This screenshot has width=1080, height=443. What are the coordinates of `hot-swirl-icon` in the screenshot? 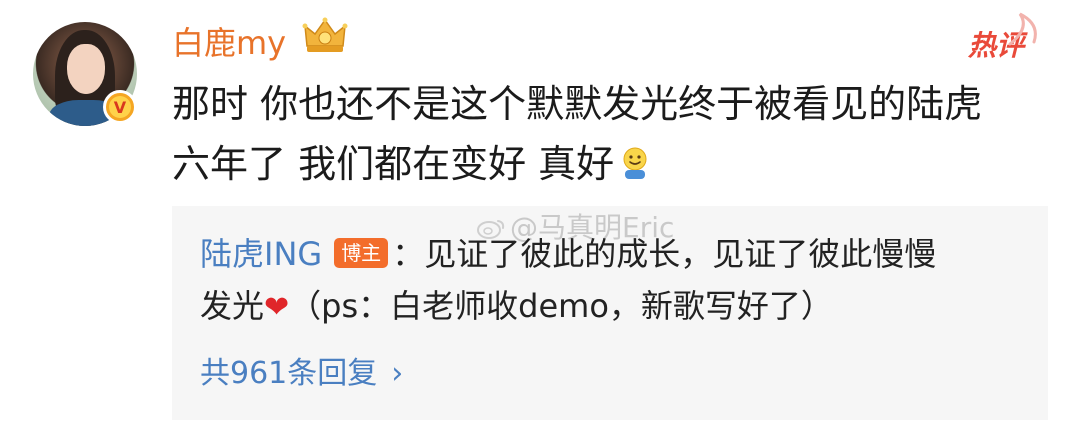 It's located at (1022, 29).